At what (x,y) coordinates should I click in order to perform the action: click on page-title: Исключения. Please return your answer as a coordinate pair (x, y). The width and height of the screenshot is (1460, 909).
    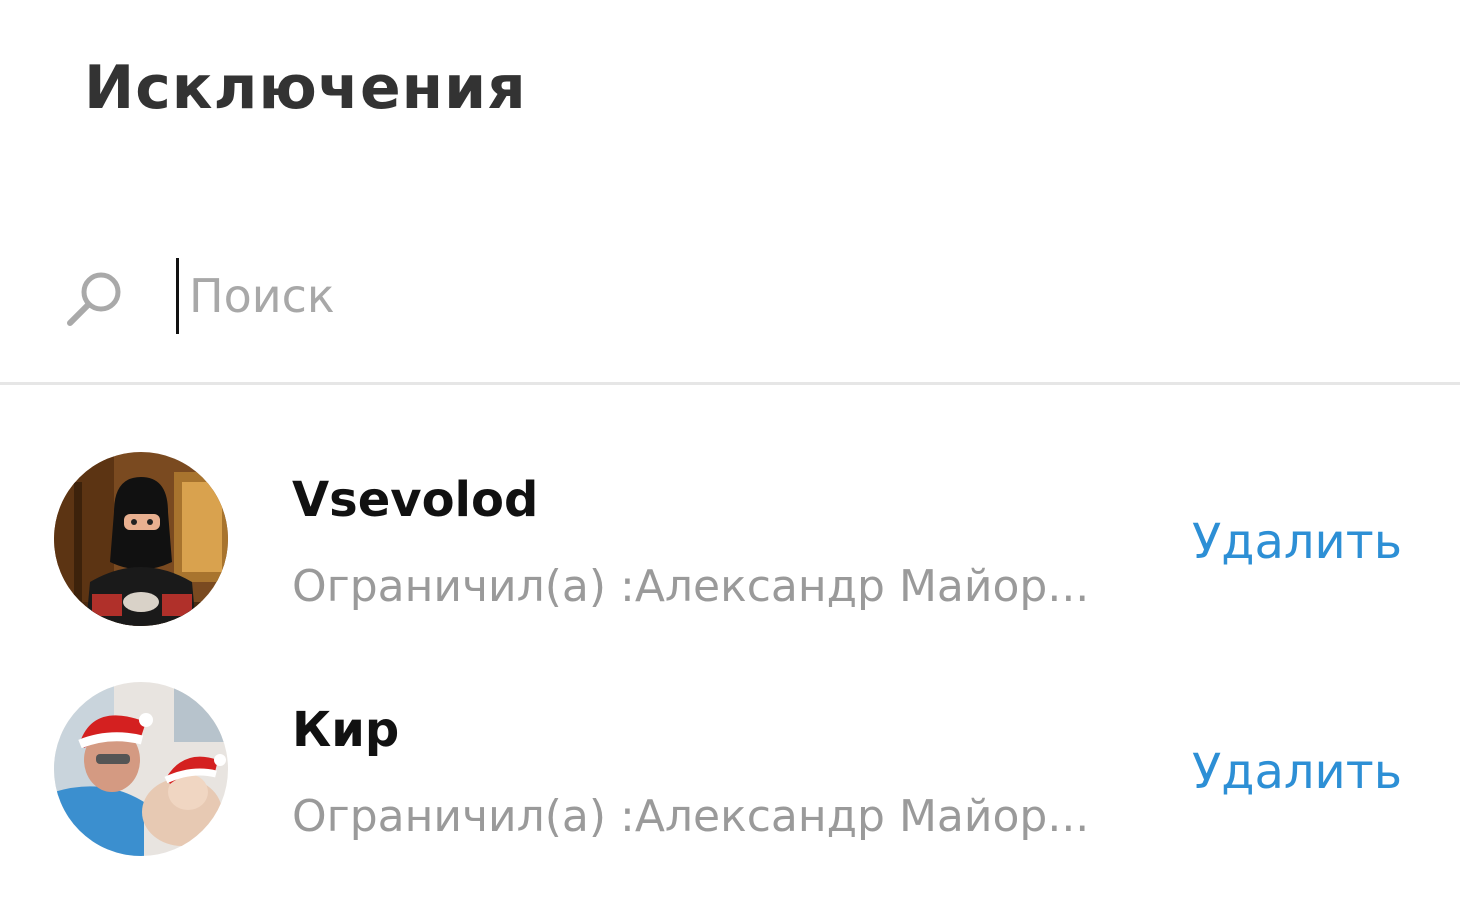
    Looking at the image, I should click on (305, 88).